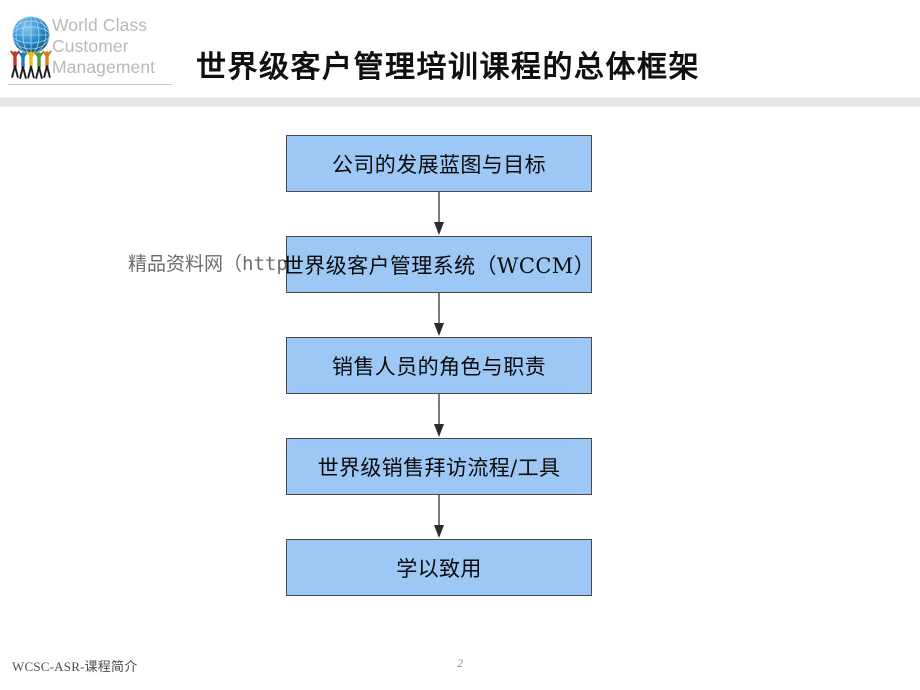  I want to click on flow-step-5-label: 学以致用, so click(439, 568).